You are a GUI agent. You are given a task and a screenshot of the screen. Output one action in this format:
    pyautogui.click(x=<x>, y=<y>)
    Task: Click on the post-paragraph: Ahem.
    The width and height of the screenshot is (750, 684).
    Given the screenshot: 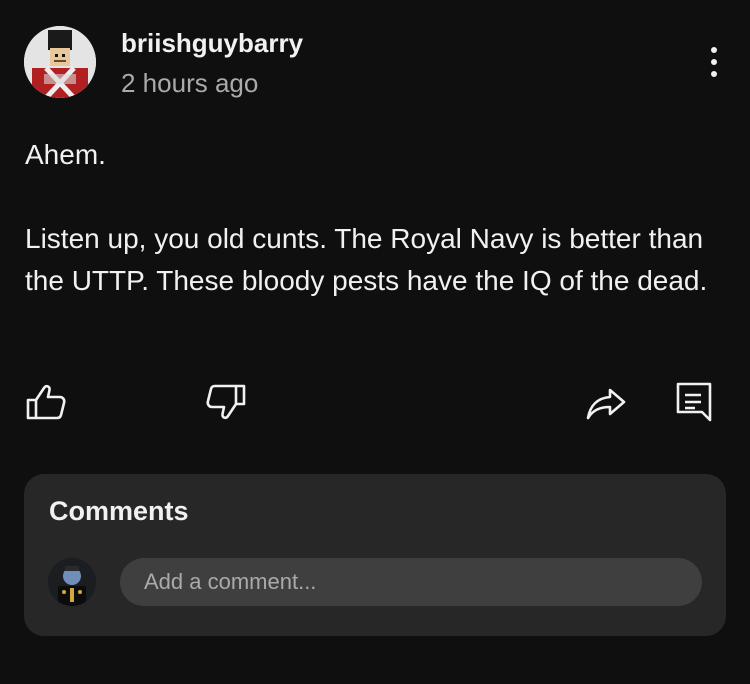 What is the action you would take?
    pyautogui.click(x=65, y=154)
    